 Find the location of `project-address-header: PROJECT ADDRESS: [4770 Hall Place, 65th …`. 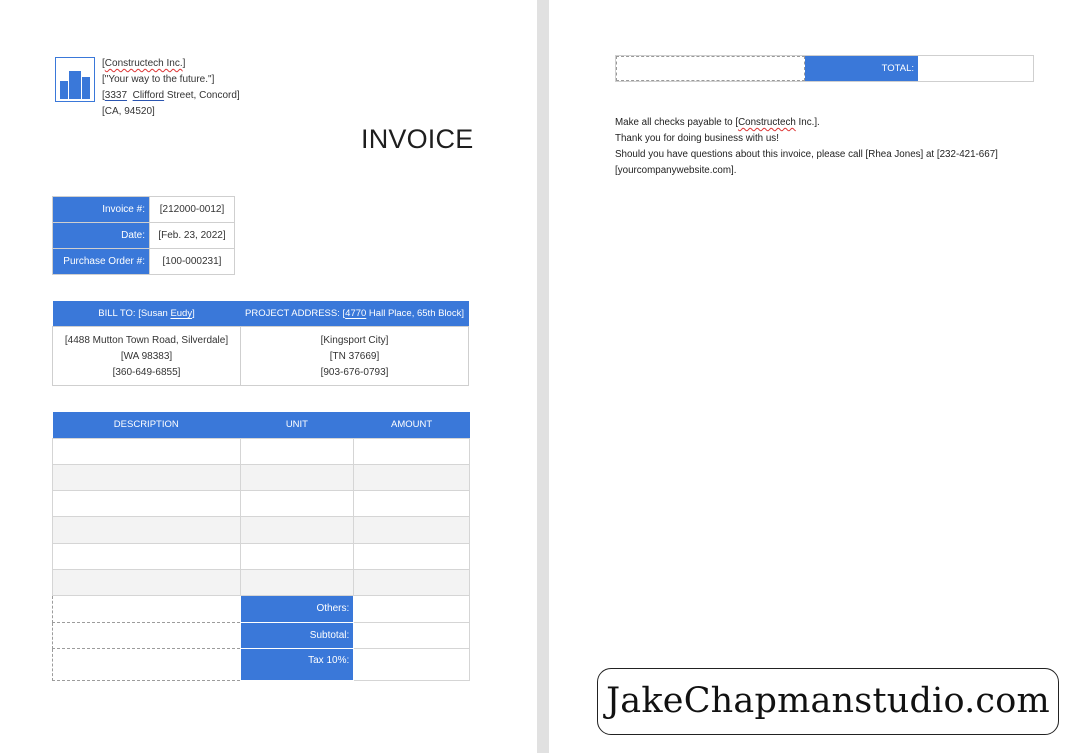

project-address-header: PROJECT ADDRESS: [4770 Hall Place, 65th … is located at coordinates (354, 313).